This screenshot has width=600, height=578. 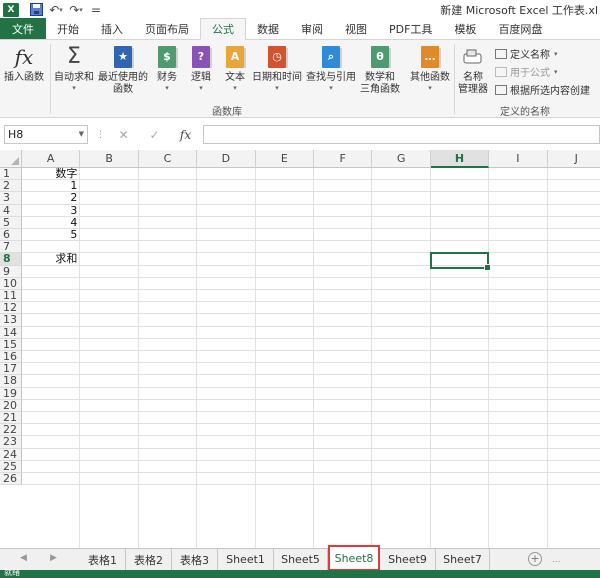 What do you see at coordinates (195, 559) in the screenshot?
I see `sheet-tab-表格3: 表格3` at bounding box center [195, 559].